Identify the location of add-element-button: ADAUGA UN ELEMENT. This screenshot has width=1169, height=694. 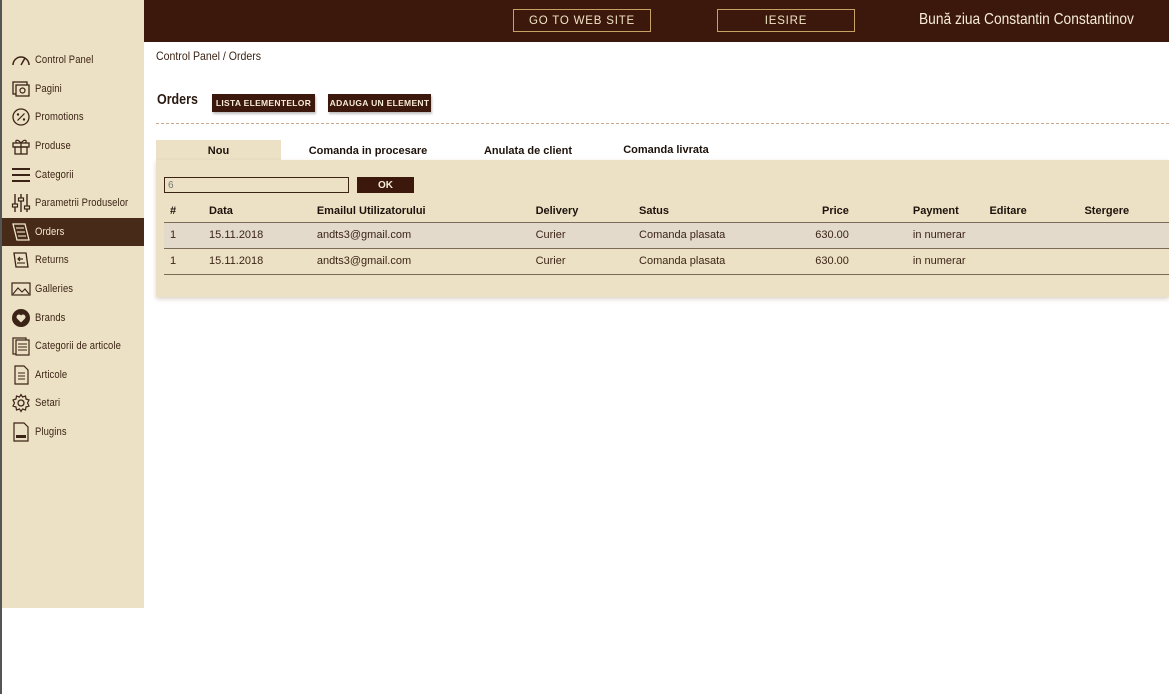
(379, 103).